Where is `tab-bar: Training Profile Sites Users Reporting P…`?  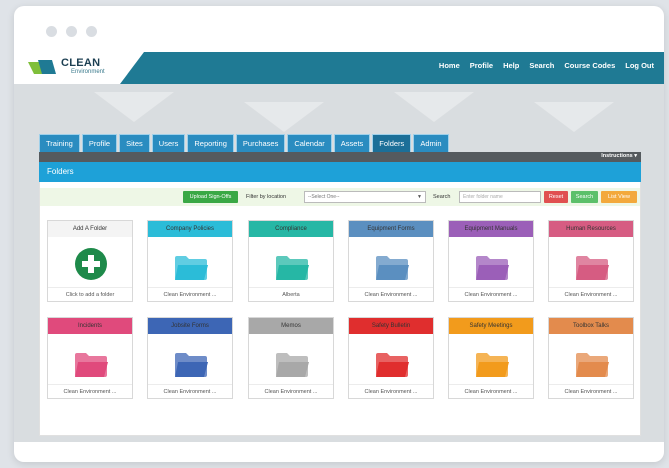
tab-bar: Training Profile Sites Users Reporting P… is located at coordinates (244, 143).